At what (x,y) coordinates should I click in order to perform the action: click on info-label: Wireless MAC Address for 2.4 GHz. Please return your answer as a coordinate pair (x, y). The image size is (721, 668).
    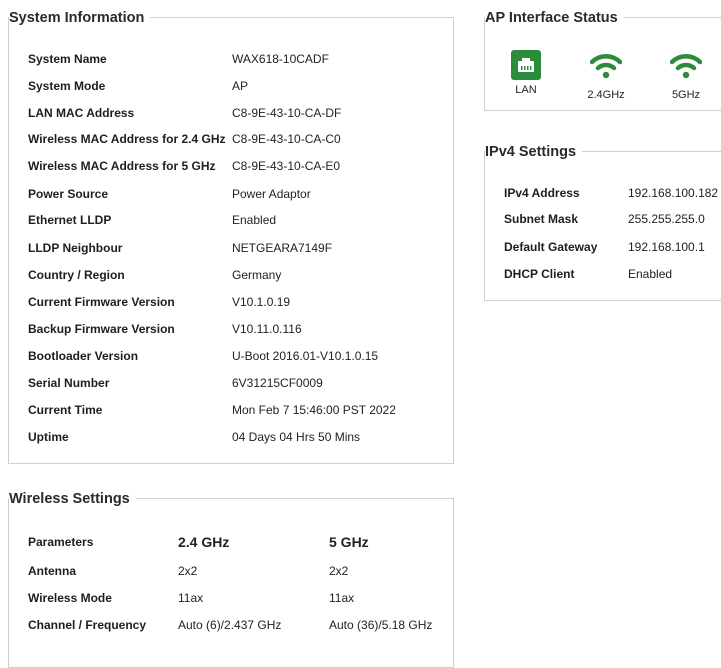
    Looking at the image, I should click on (127, 139).